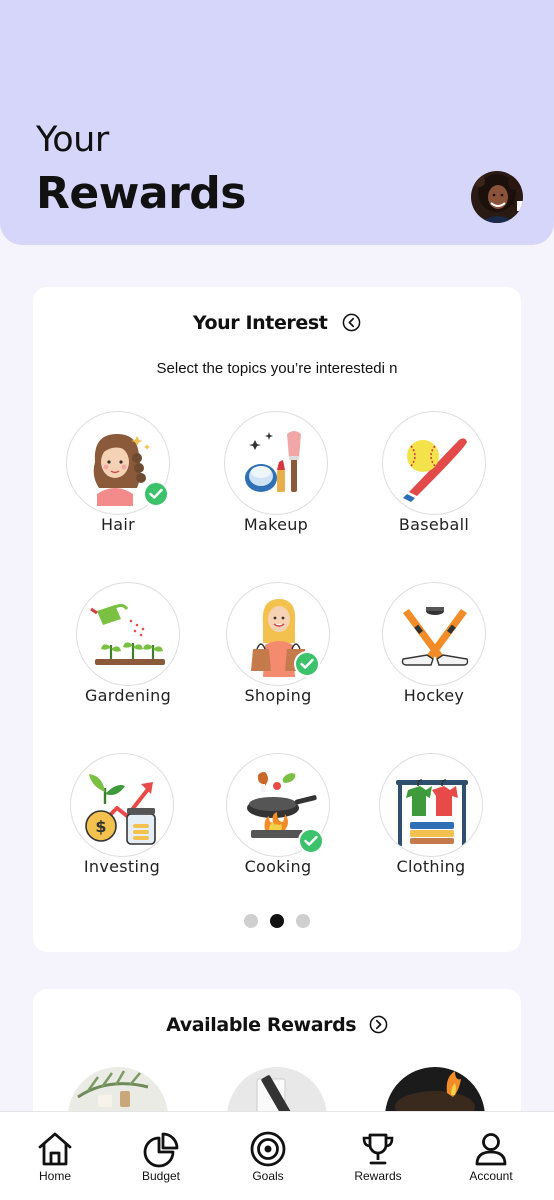 The height and width of the screenshot is (1200, 554). Describe the element at coordinates (54, 1176) in the screenshot. I see `nav-label: Home` at that location.